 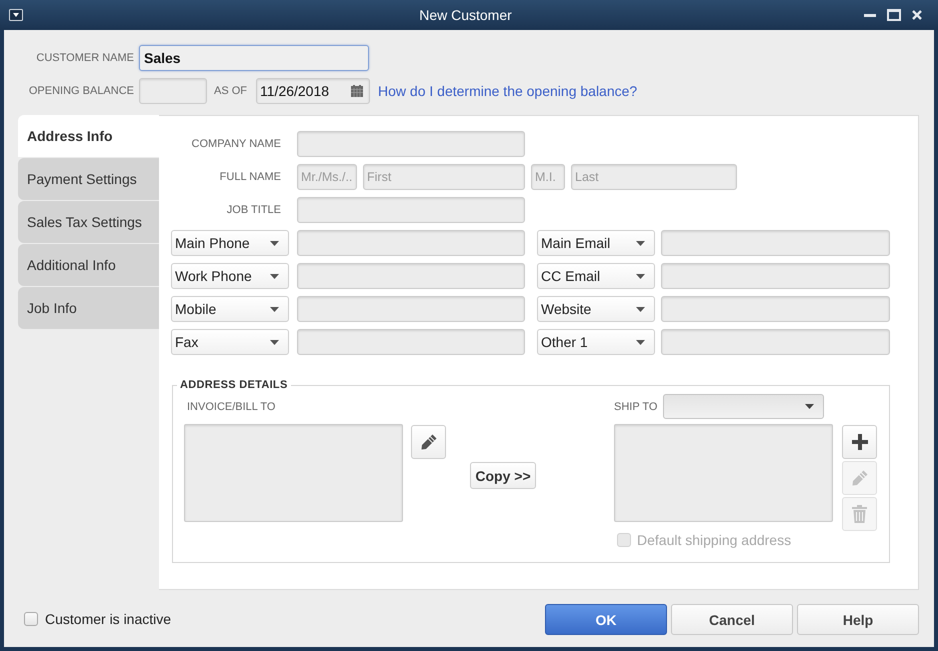 I want to click on dialog-button: OK, so click(x=606, y=619).